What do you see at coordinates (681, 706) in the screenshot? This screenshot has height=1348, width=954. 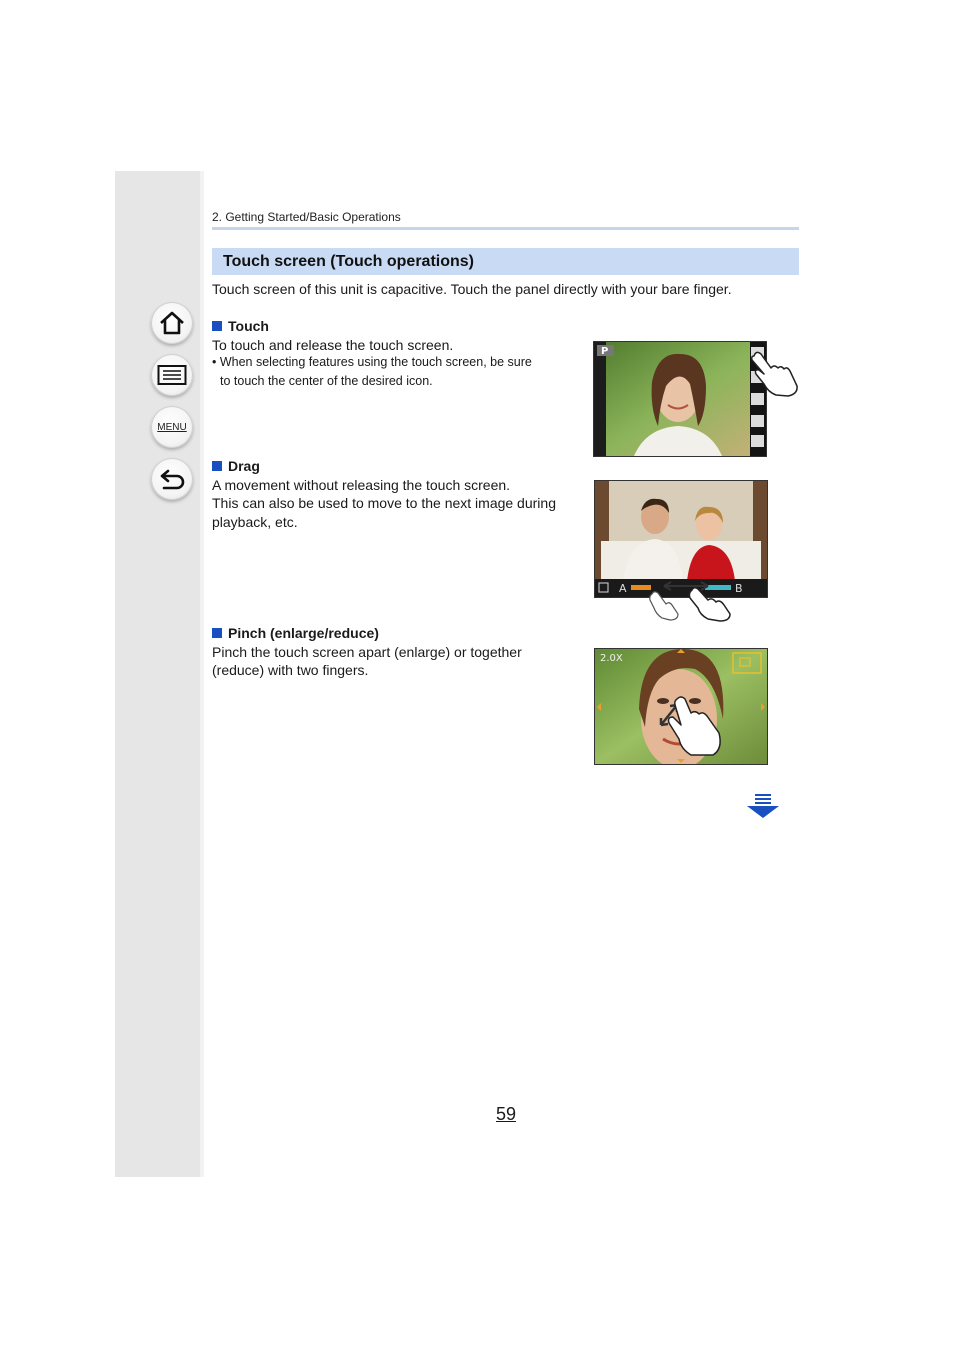 I see `pinch-example-image: 2.0X` at bounding box center [681, 706].